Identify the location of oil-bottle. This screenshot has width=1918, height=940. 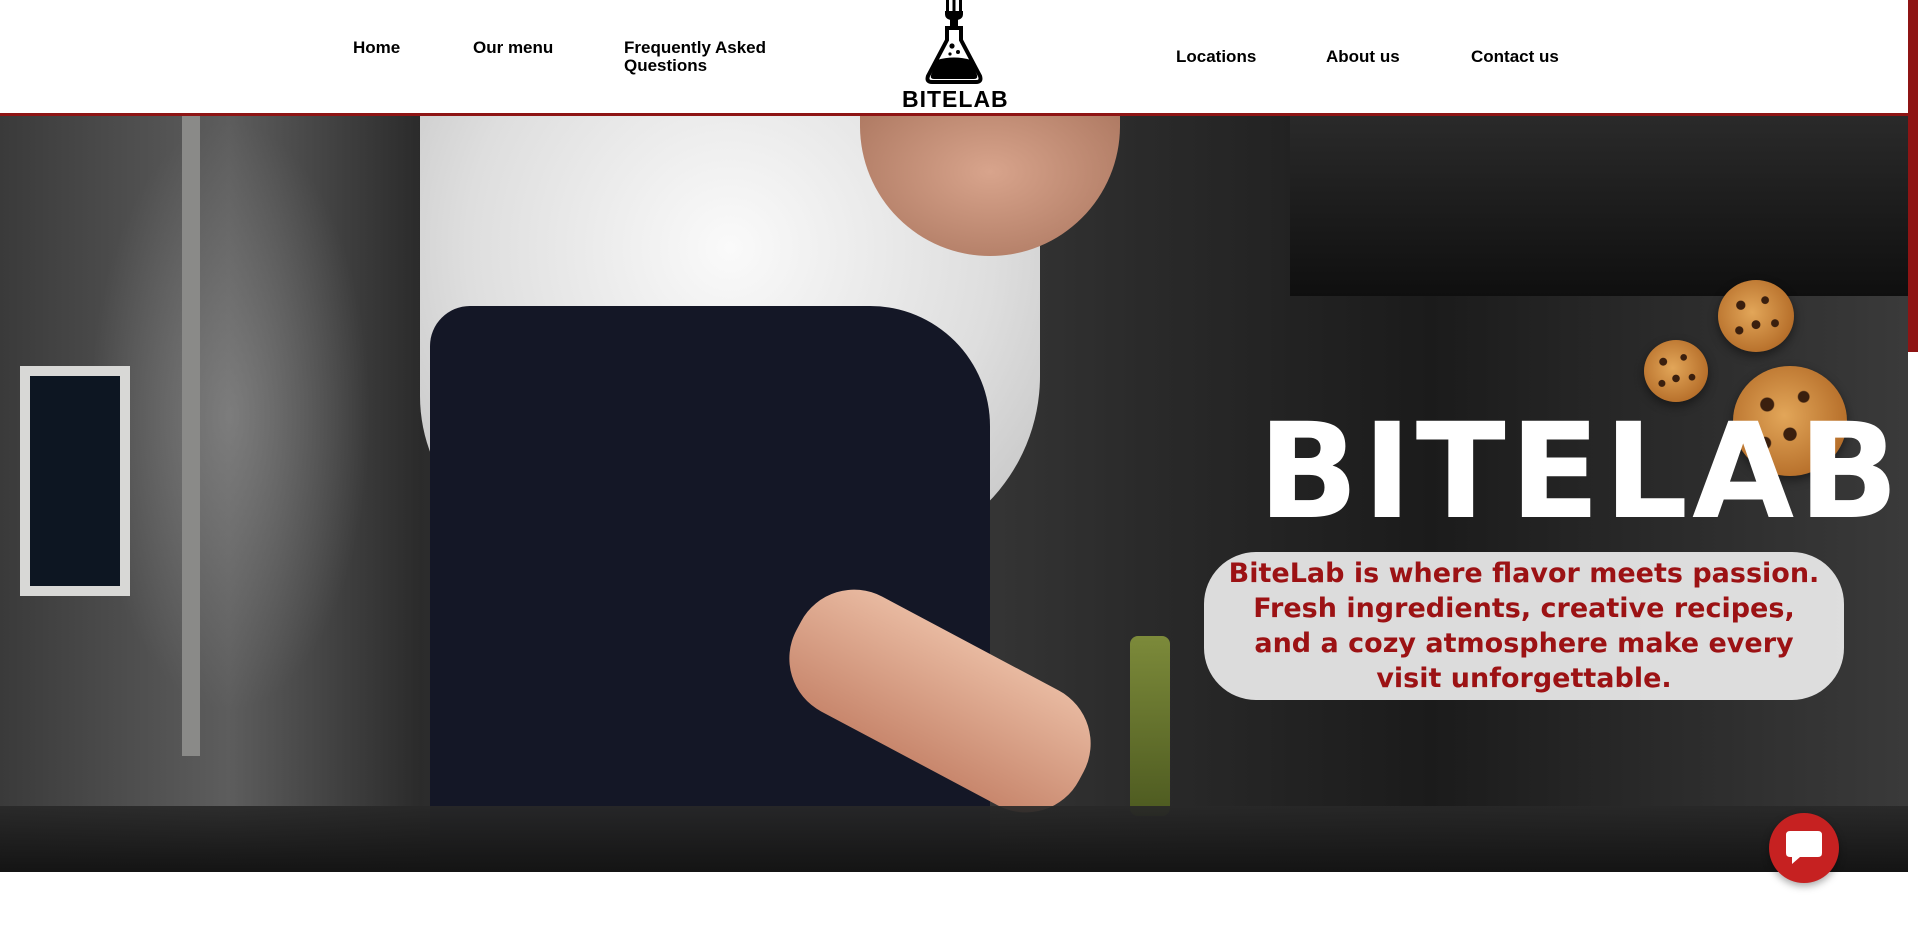
(1150, 726).